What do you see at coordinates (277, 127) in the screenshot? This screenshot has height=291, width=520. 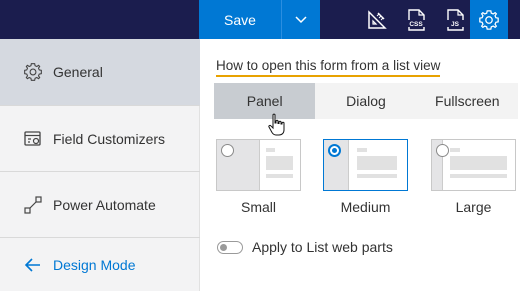 I see `hand-pointer-icon` at bounding box center [277, 127].